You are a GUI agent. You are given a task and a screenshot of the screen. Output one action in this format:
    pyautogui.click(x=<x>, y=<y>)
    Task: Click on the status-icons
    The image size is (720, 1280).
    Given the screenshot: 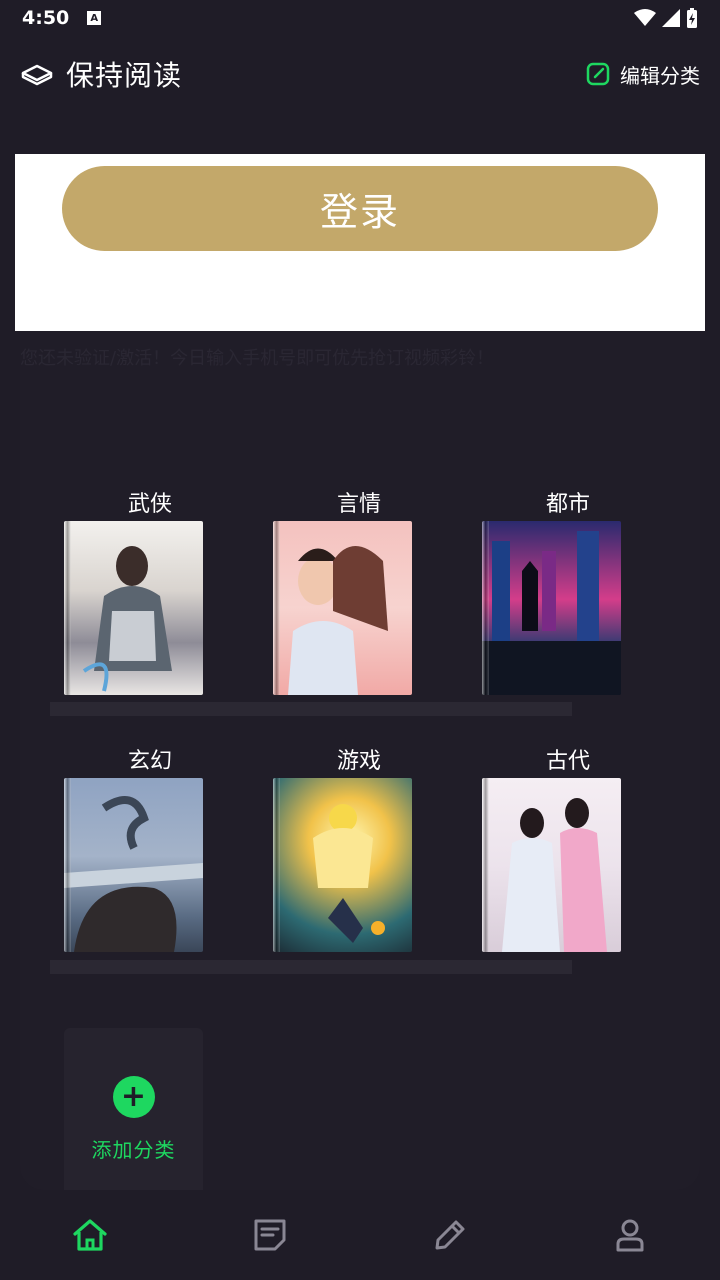 What is the action you would take?
    pyautogui.click(x=666, y=18)
    